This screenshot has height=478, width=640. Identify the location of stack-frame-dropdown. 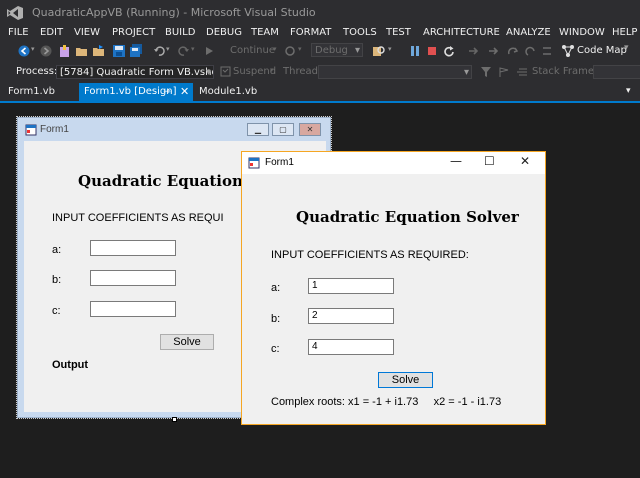
(616, 72).